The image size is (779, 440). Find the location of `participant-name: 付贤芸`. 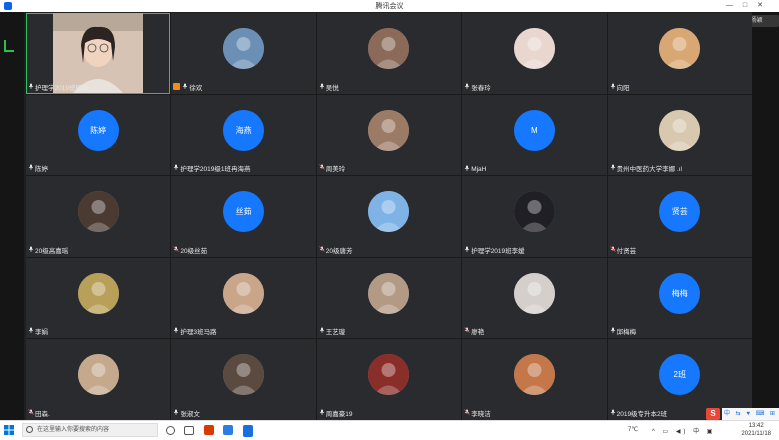

participant-name: 付贤芸 is located at coordinates (623, 250).